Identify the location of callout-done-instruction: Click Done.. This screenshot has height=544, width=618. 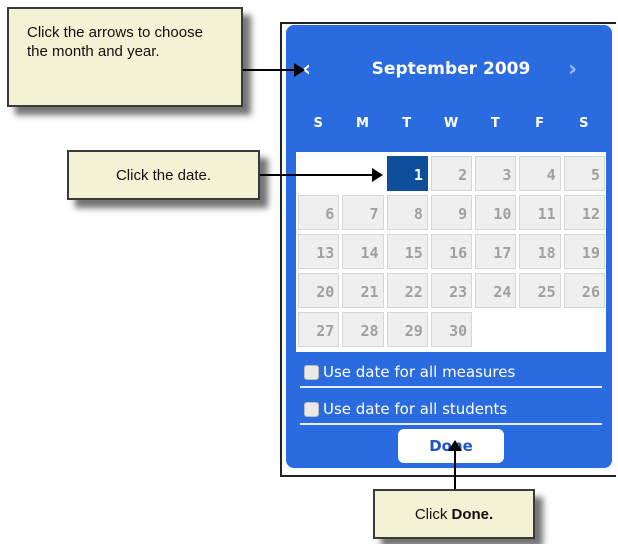
(454, 514).